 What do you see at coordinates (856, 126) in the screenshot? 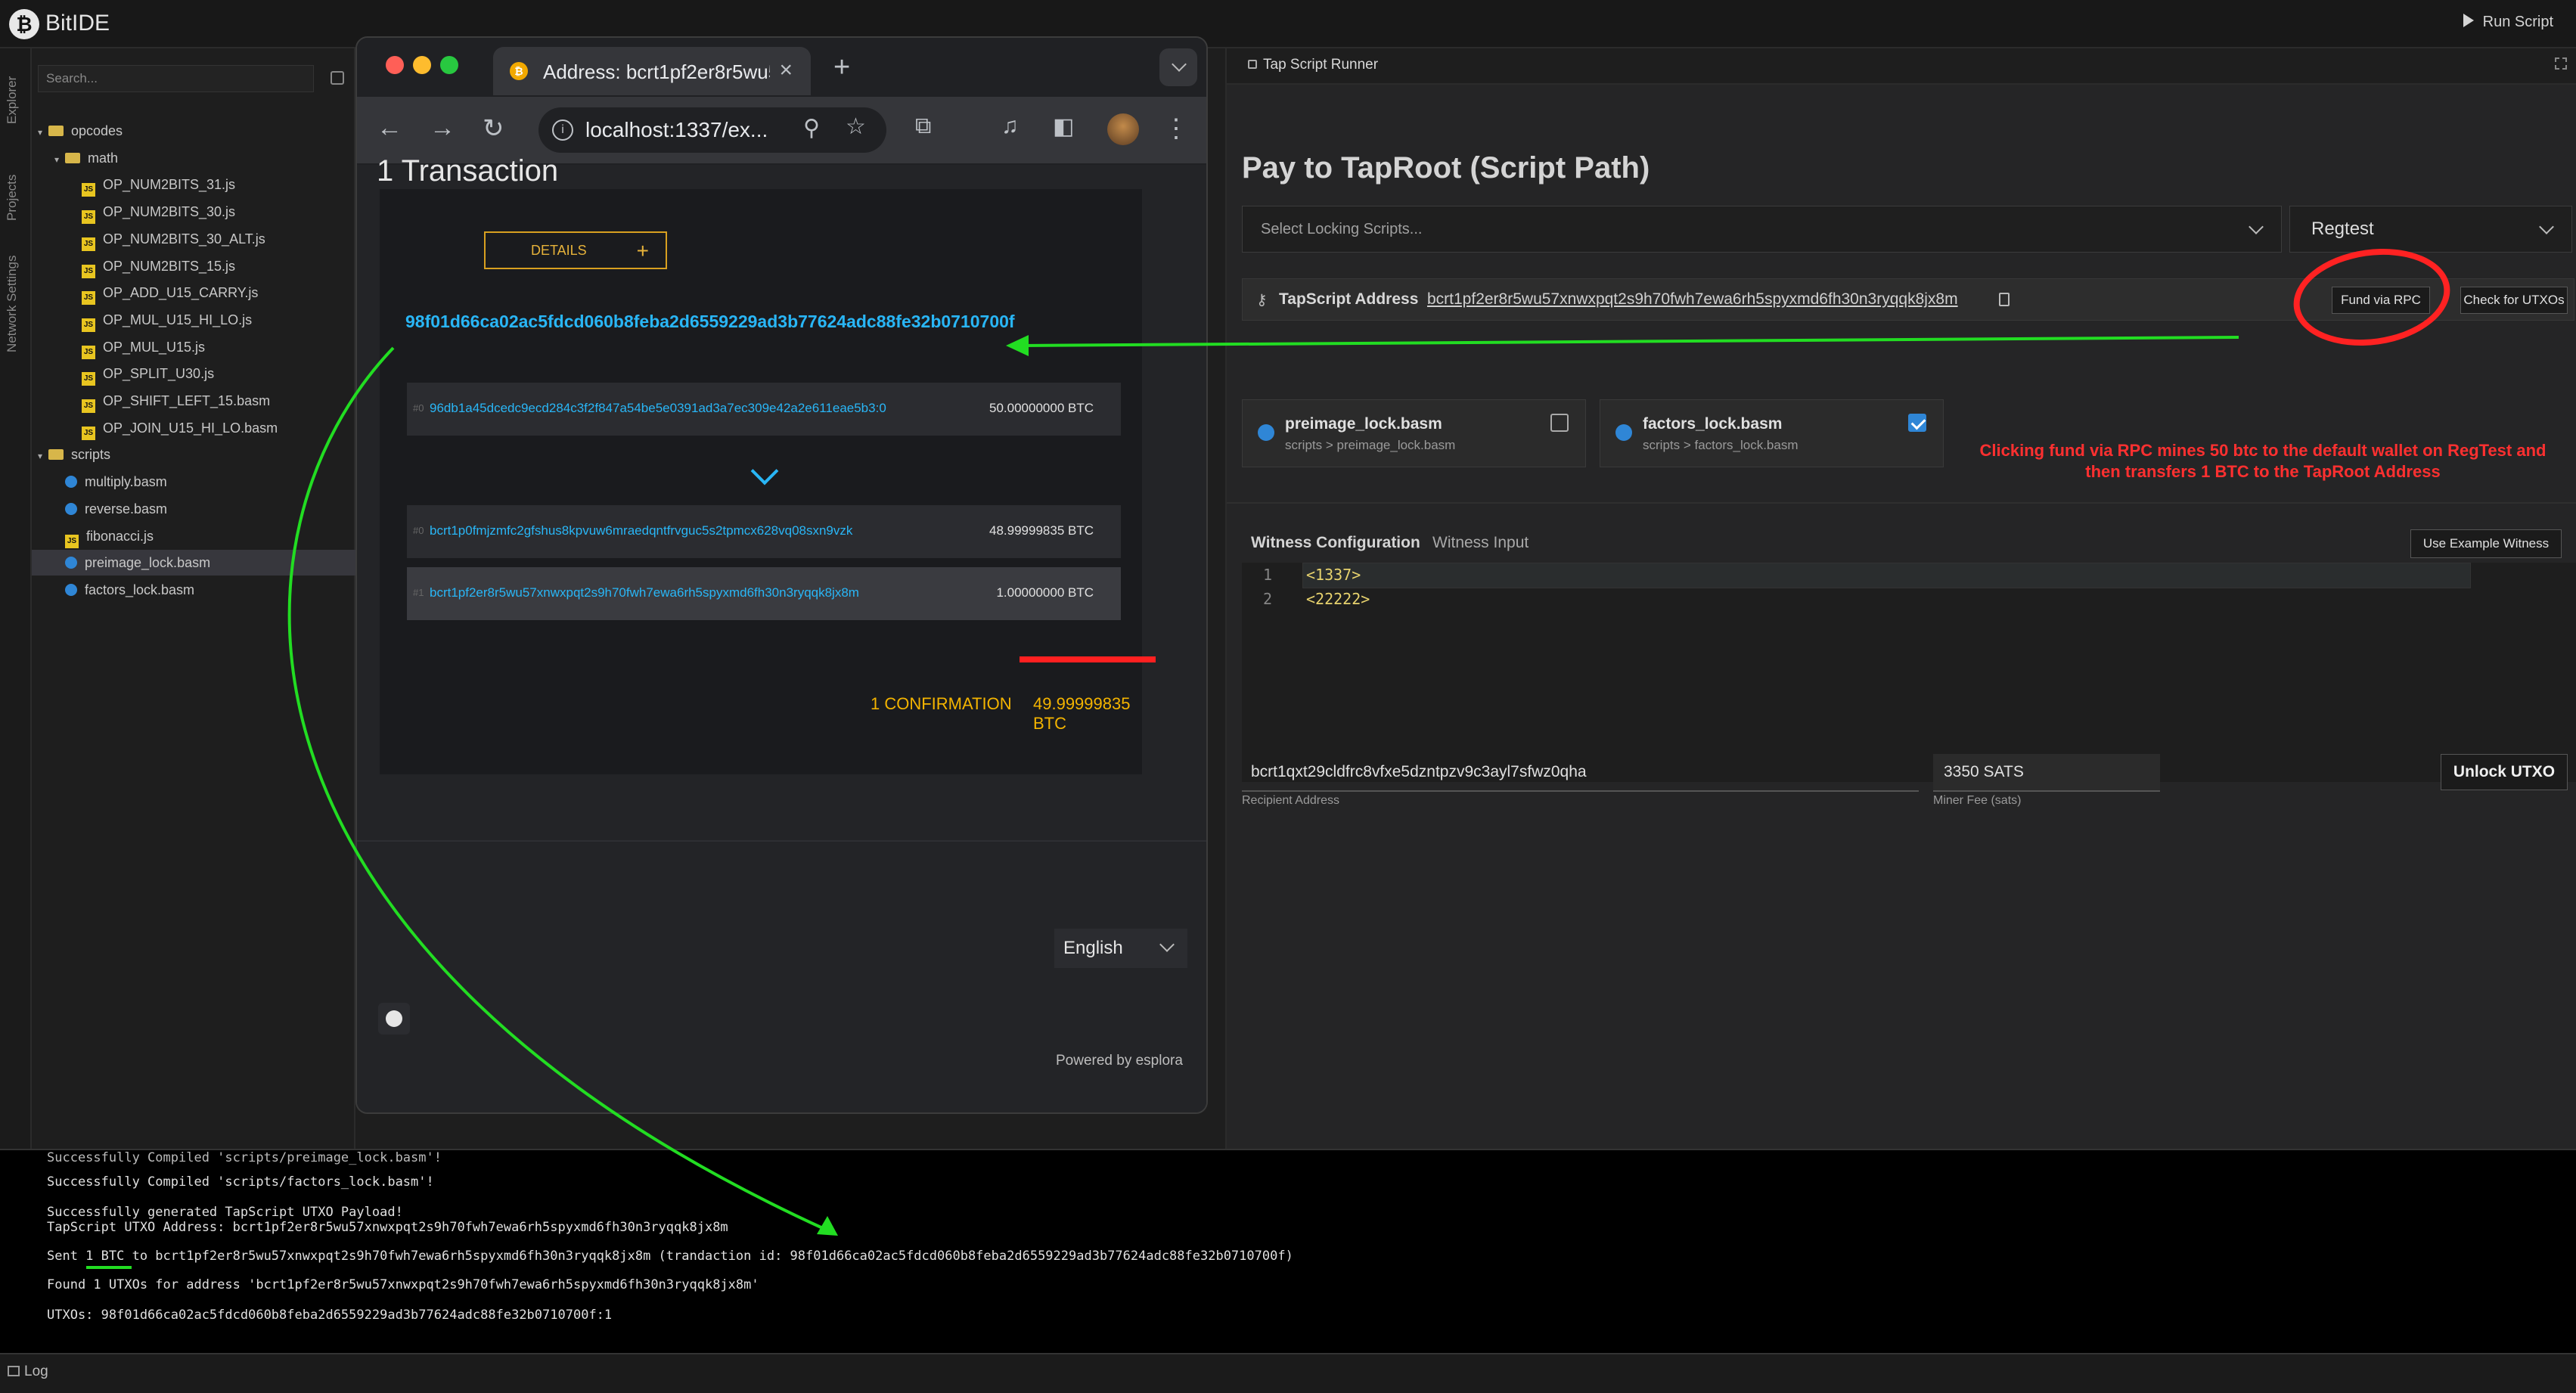
I see `bookmark-star-icon: ☆` at bounding box center [856, 126].